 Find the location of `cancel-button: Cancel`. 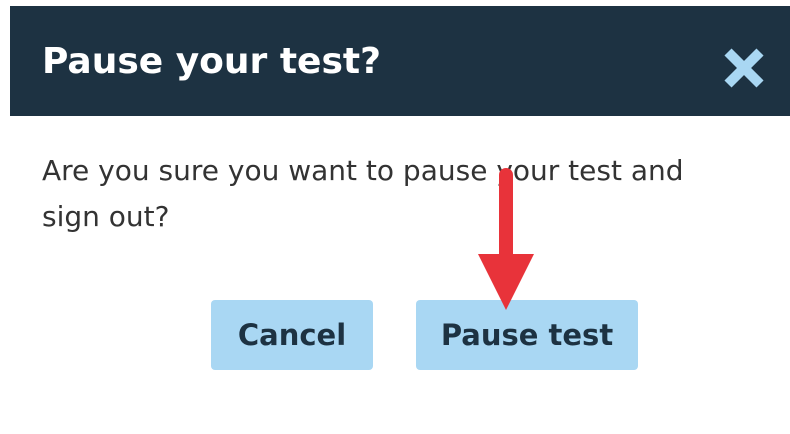

cancel-button: Cancel is located at coordinates (292, 335).